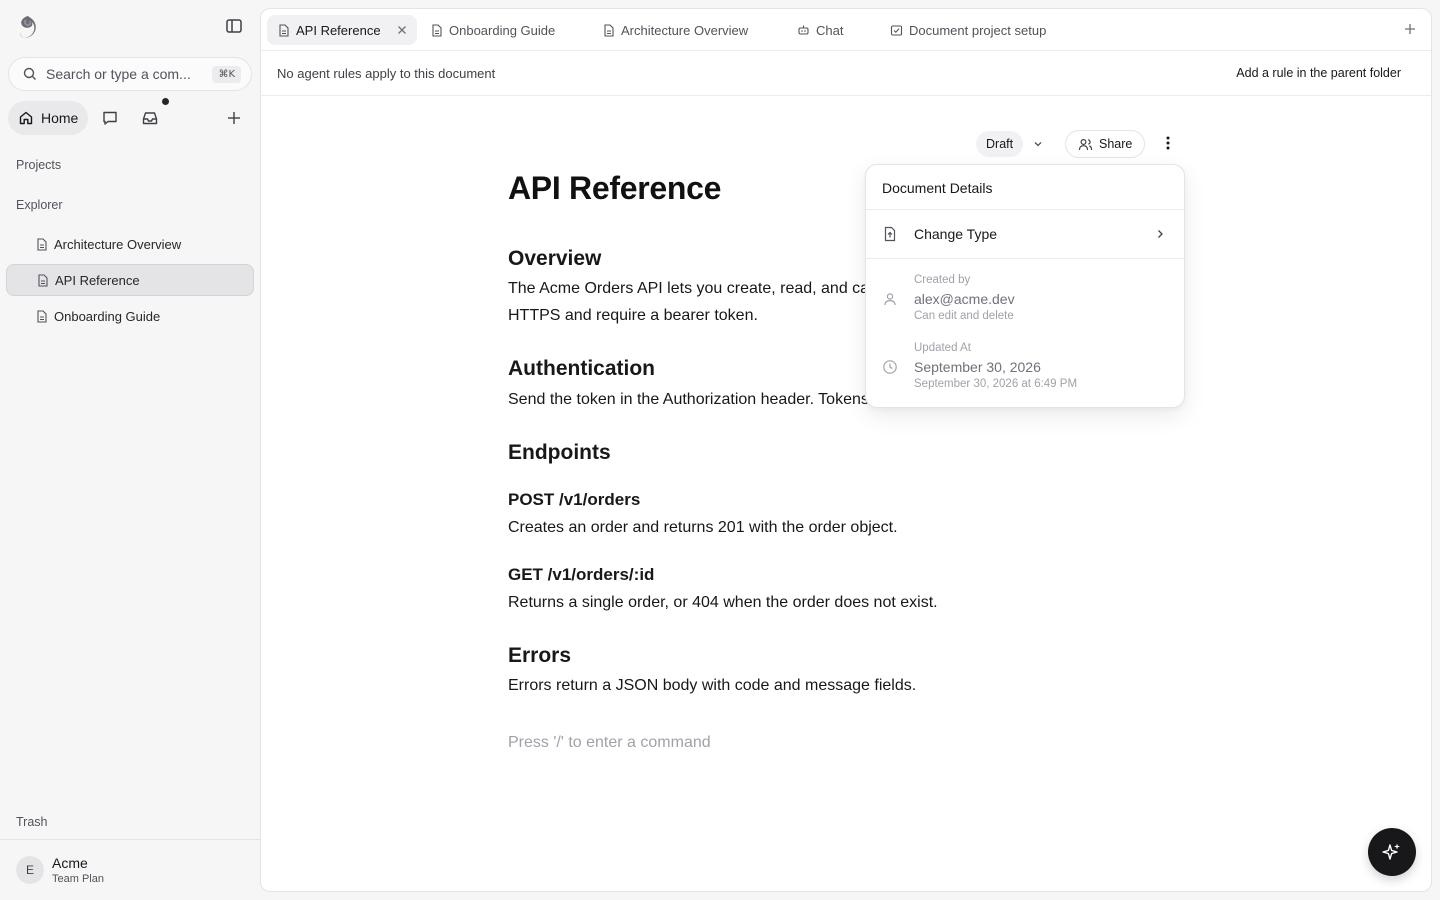 The width and height of the screenshot is (1440, 900). What do you see at coordinates (1085, 144) in the screenshot?
I see `users-icon` at bounding box center [1085, 144].